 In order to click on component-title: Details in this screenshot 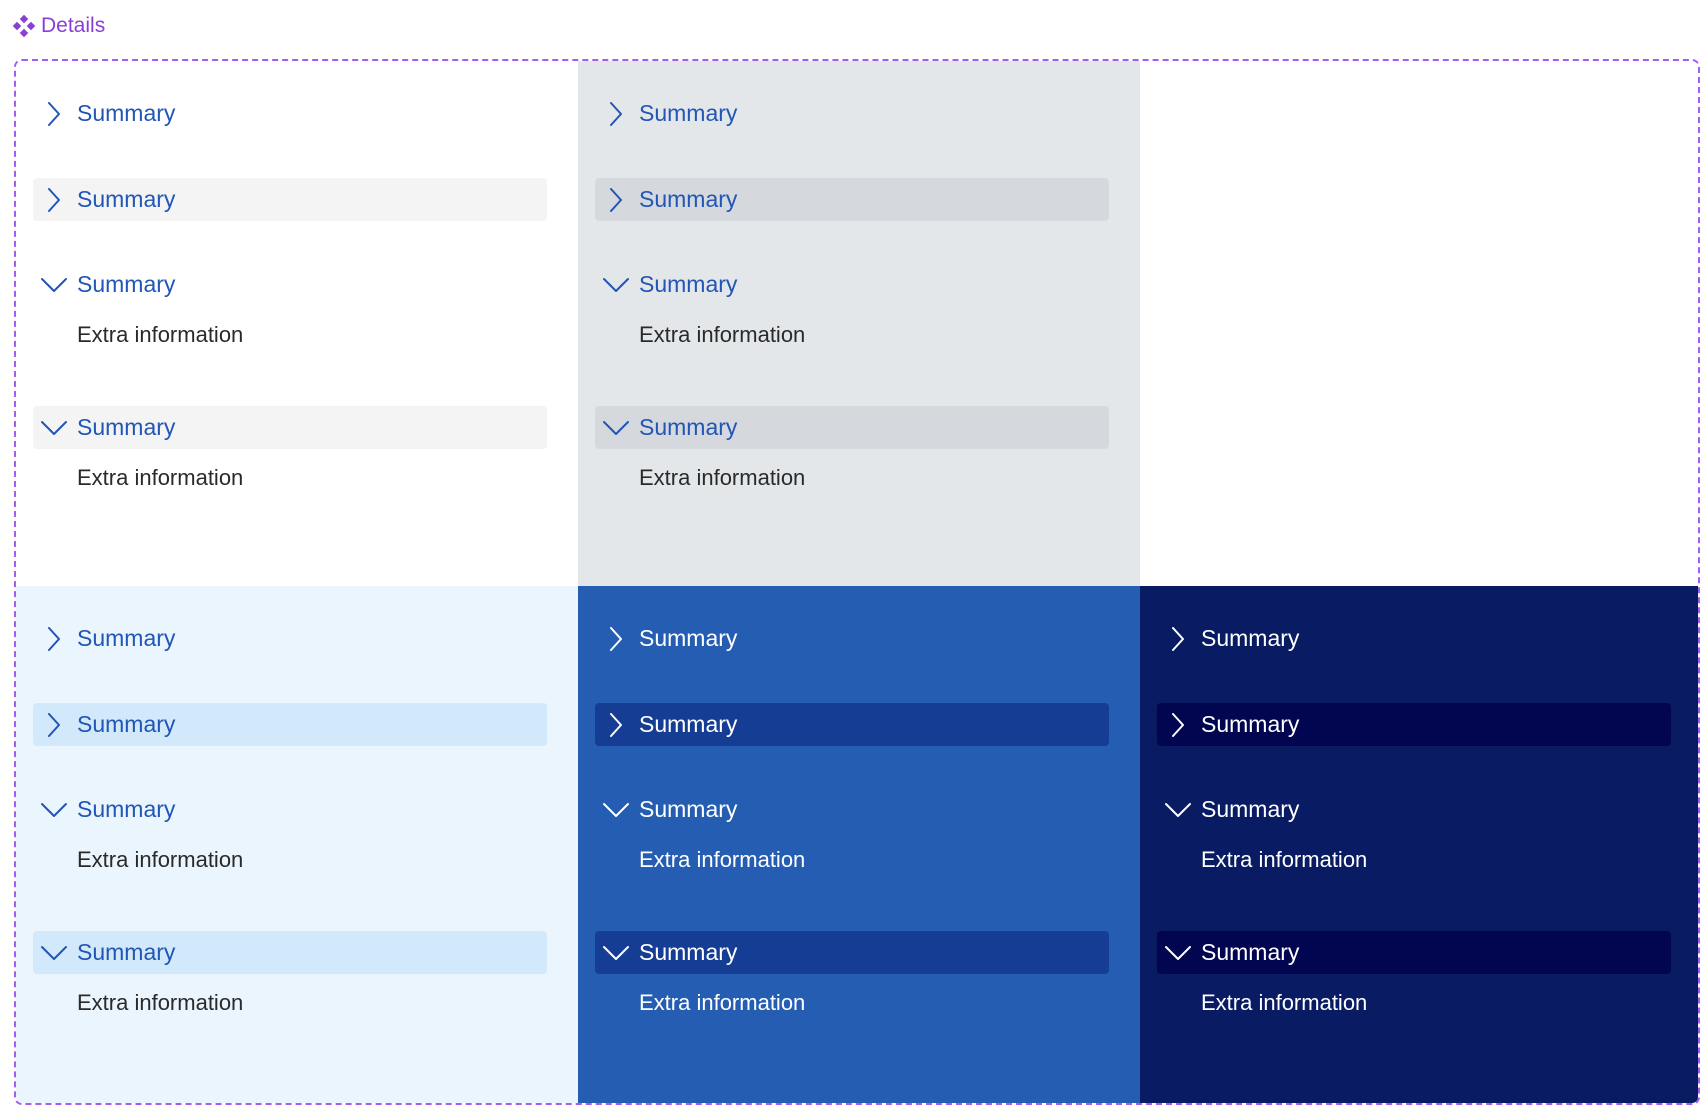, I will do `click(73, 25)`.